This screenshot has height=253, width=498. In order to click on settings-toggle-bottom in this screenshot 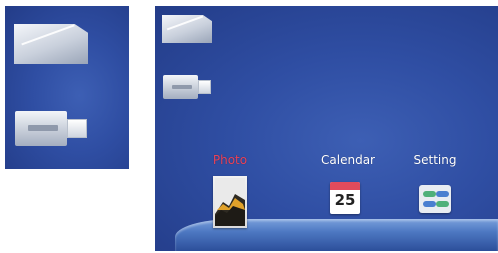, I will do `click(429, 204)`.